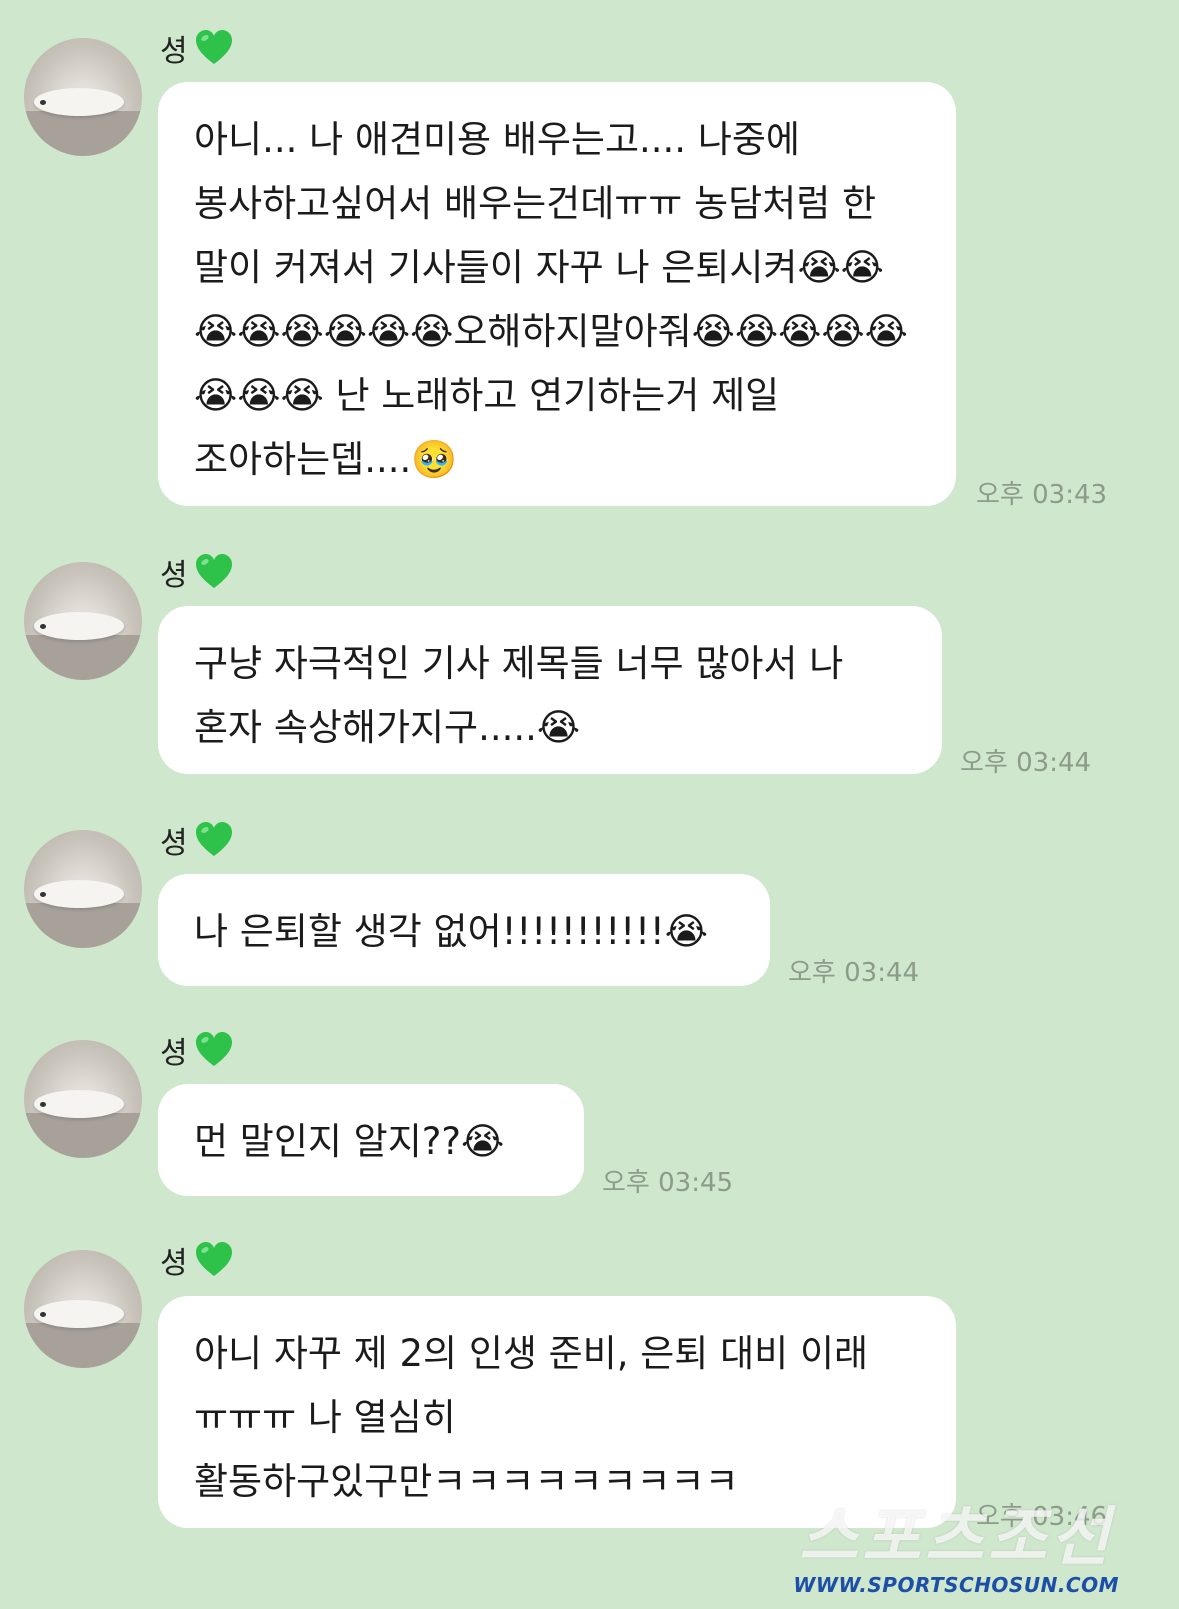  I want to click on message-text: 구냥 자극적인 기사 제목들 너무 많아서 나 혼자 속상해가지구.....😭, so click(525, 695).